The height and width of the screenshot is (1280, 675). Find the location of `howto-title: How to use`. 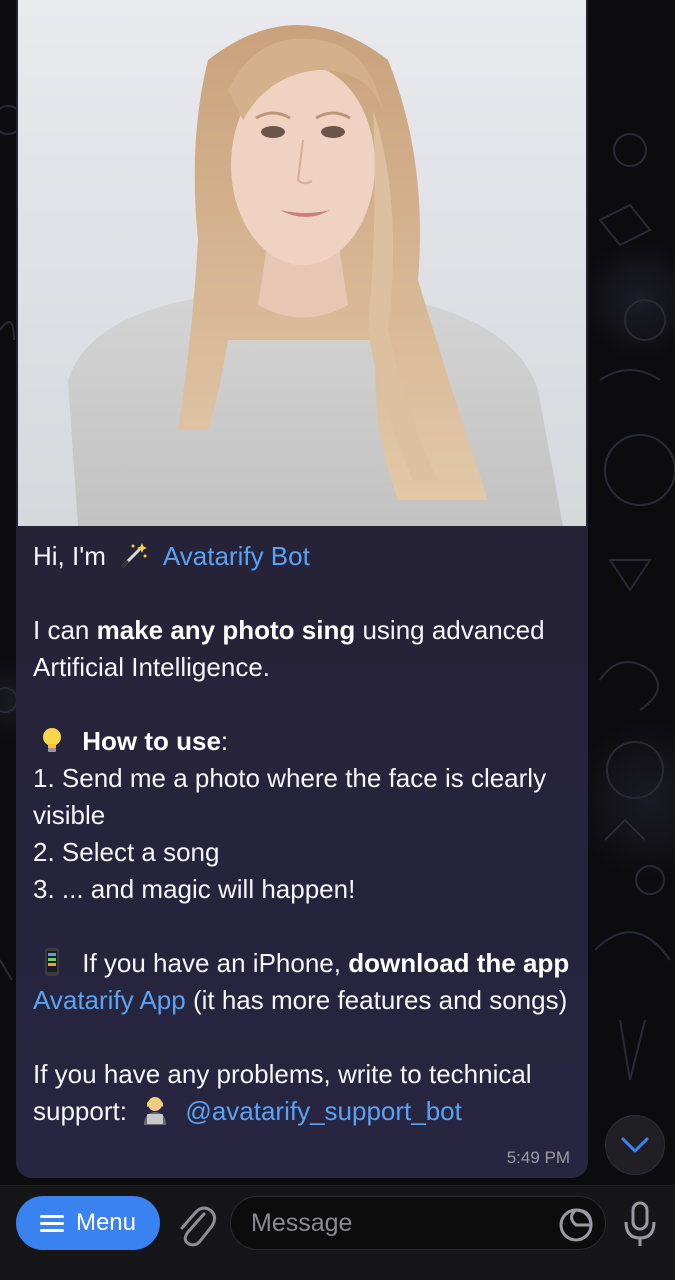

howto-title: How to use is located at coordinates (151, 741).